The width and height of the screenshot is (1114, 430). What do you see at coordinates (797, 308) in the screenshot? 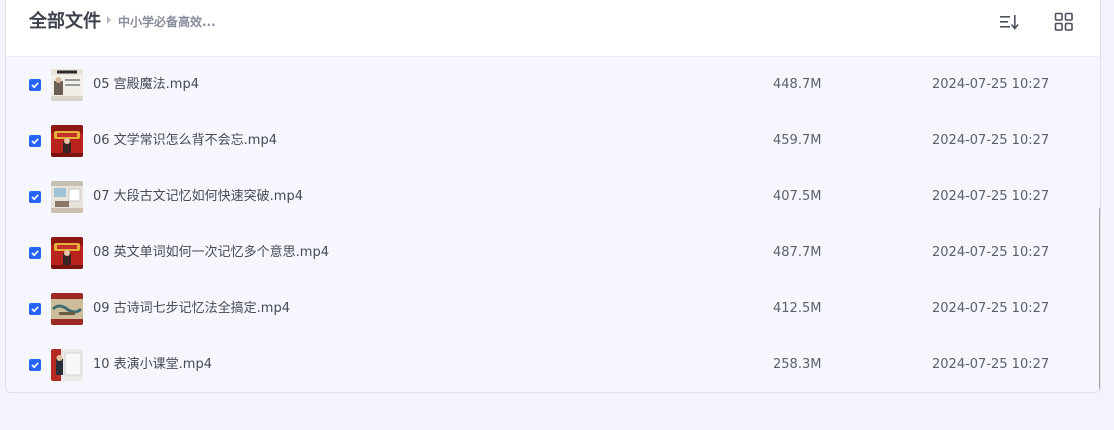
I see `file-size: 412.5M` at bounding box center [797, 308].